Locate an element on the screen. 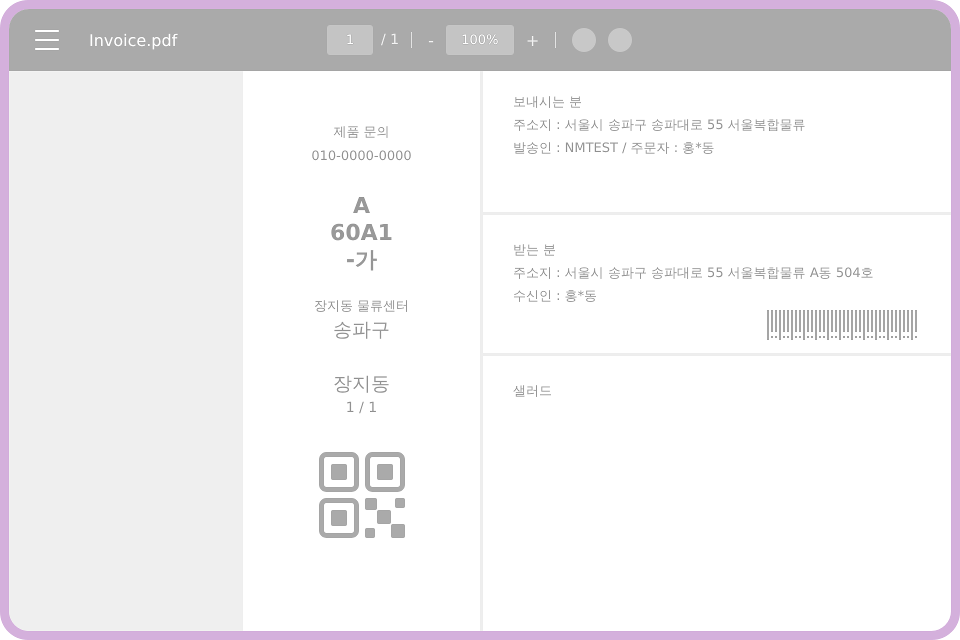  zoom-out-button: - is located at coordinates (431, 40).